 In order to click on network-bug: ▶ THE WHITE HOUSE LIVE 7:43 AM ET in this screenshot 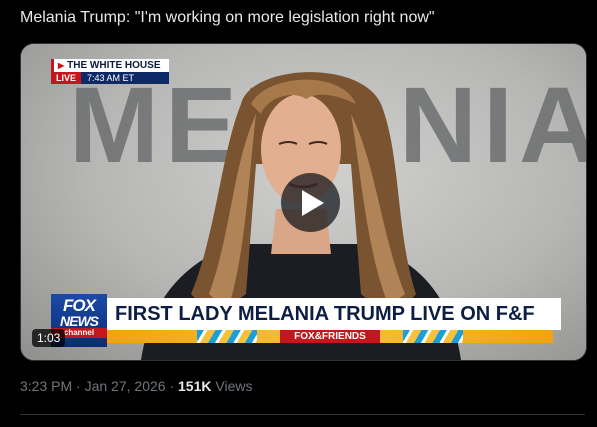, I will do `click(110, 71)`.